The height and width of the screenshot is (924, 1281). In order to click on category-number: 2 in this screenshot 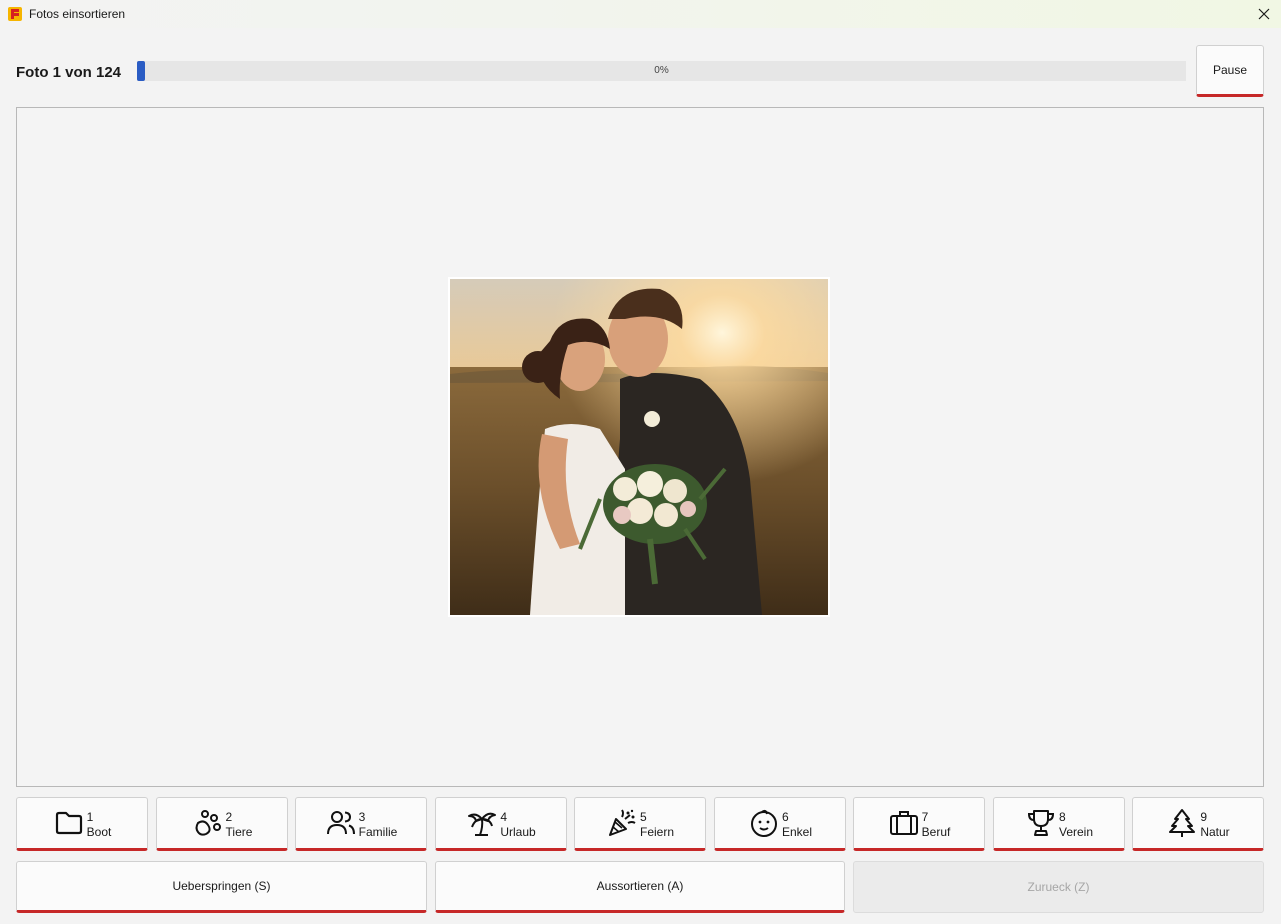, I will do `click(229, 817)`.